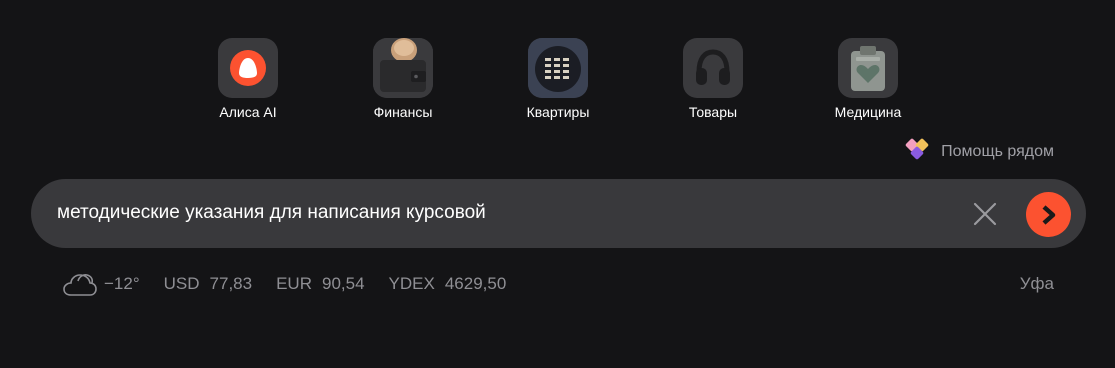 The height and width of the screenshot is (368, 1115). Describe the element at coordinates (713, 68) in the screenshot. I see `headphones-icon` at that location.